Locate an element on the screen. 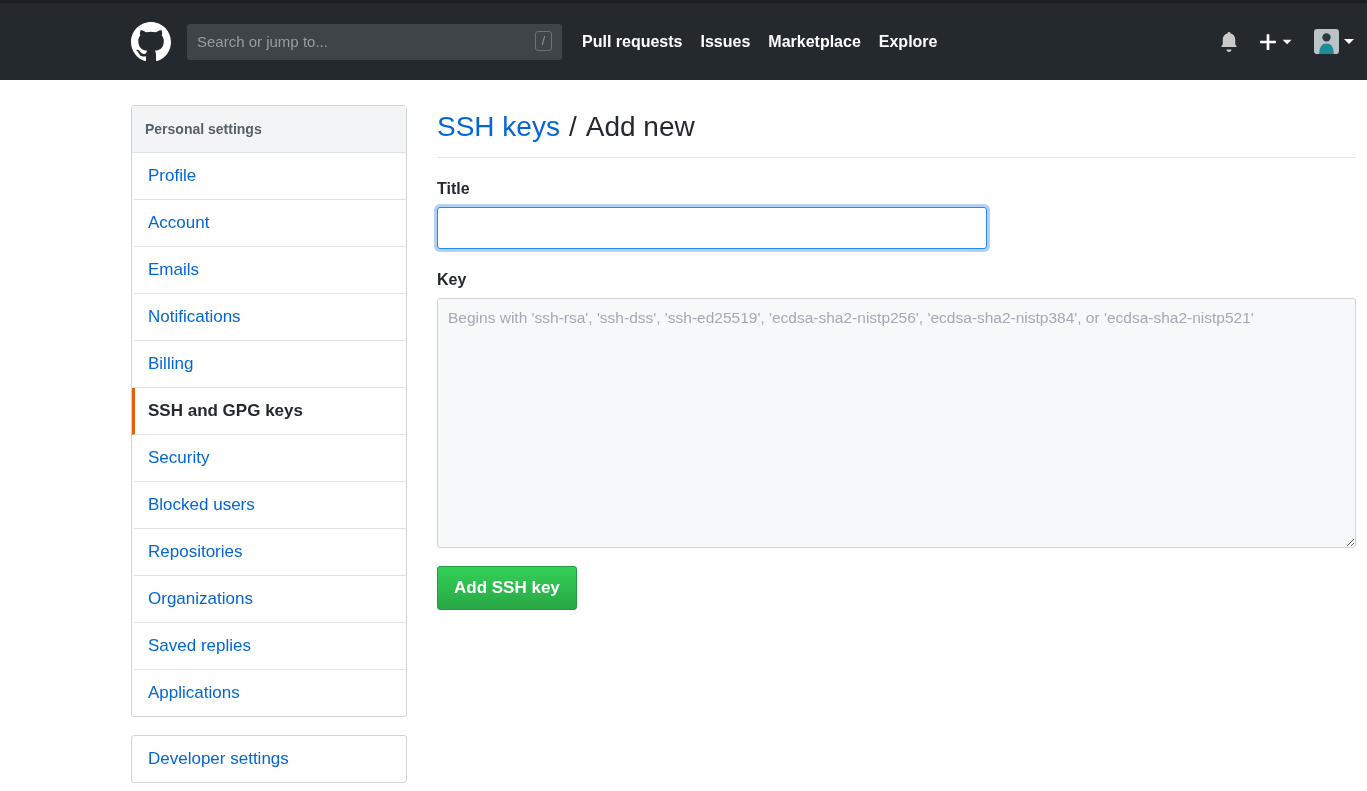 The width and height of the screenshot is (1367, 791). plus-dropdown-icon is located at coordinates (1277, 41).